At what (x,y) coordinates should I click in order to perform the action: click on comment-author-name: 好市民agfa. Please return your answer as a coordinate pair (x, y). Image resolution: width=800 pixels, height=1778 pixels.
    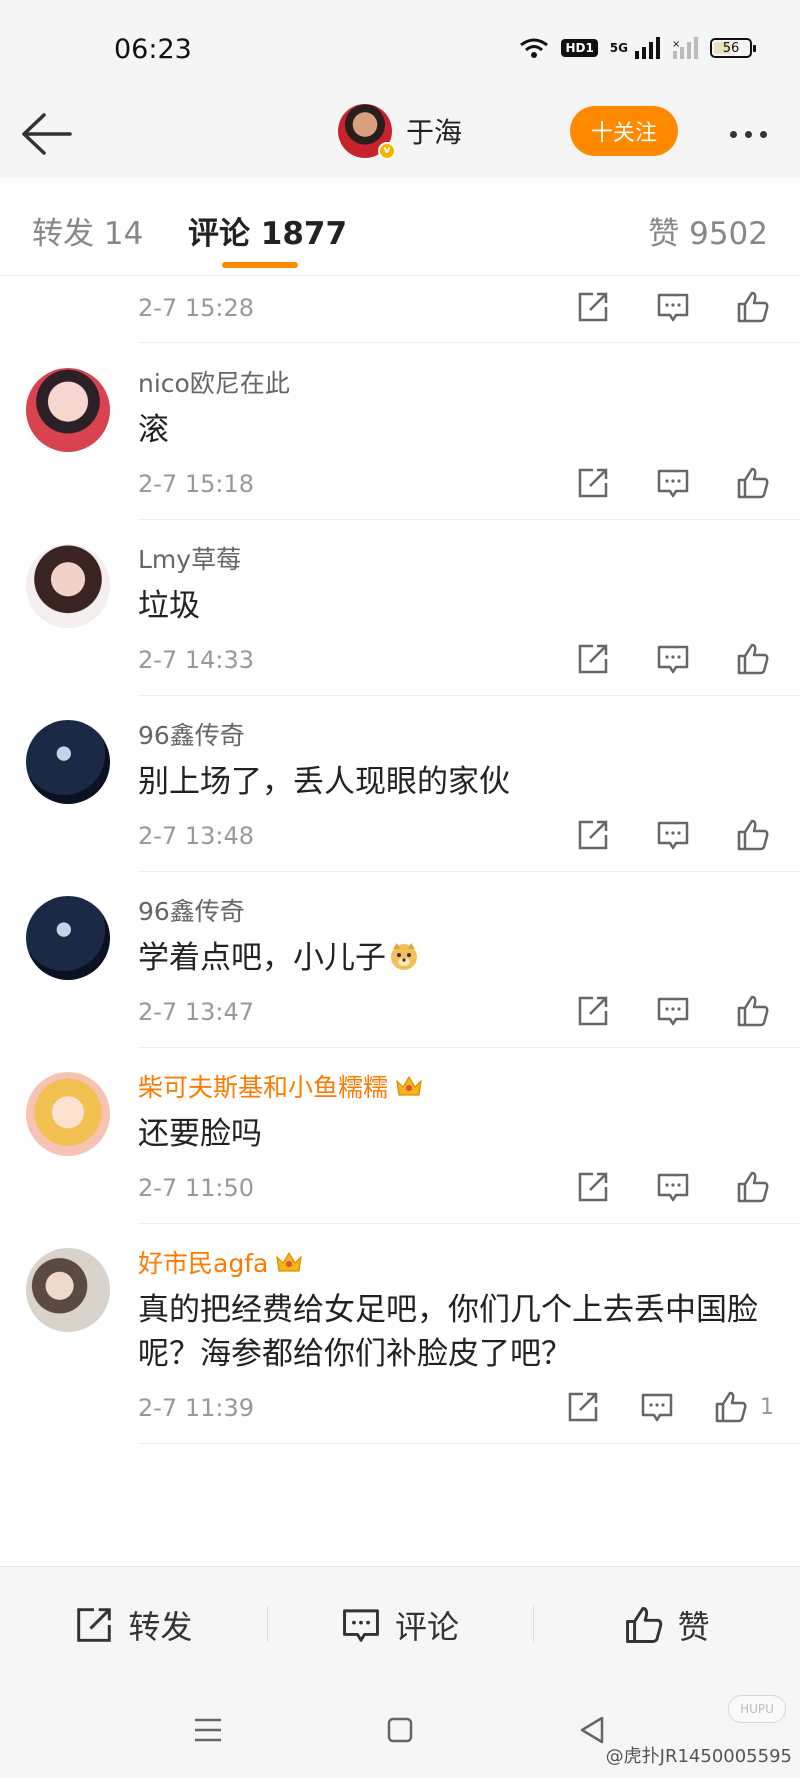
    Looking at the image, I should click on (203, 1263).